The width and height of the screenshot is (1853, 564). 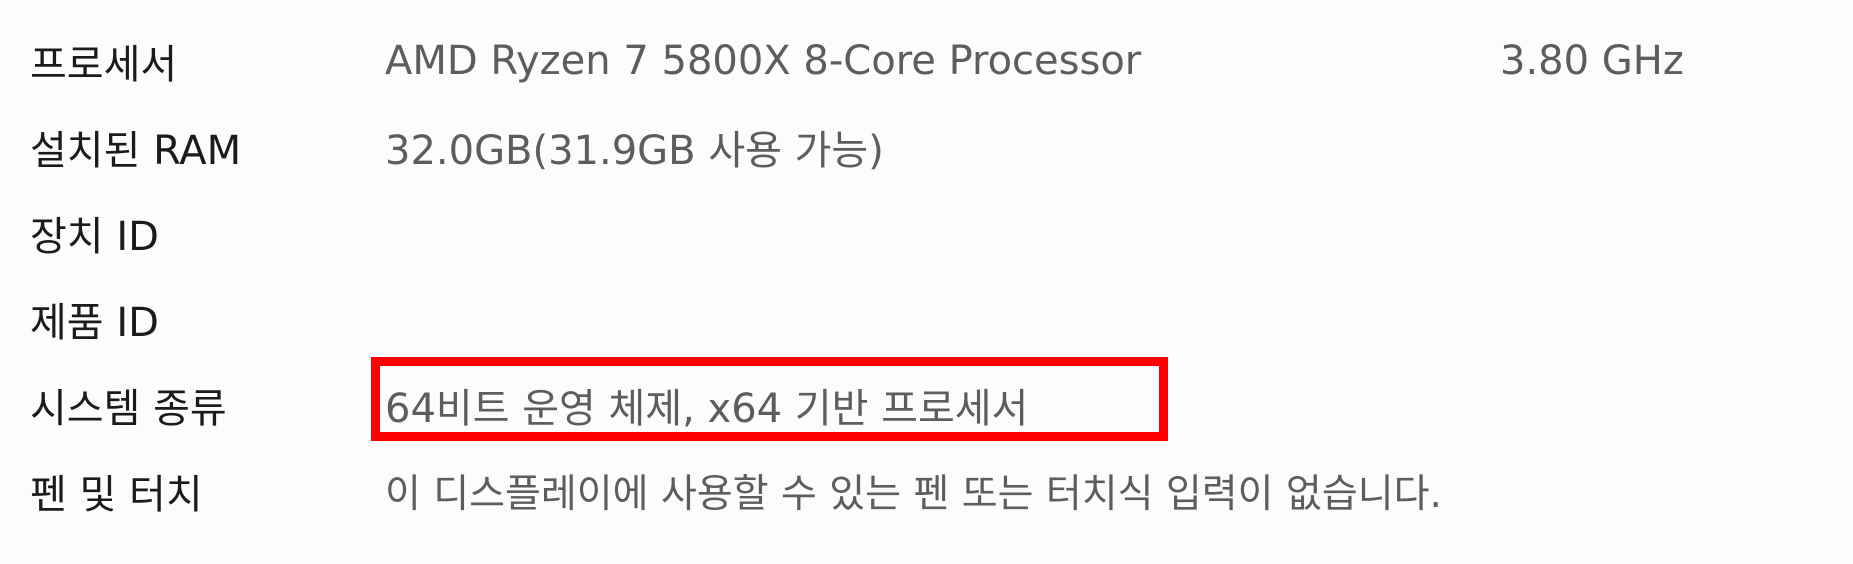 What do you see at coordinates (769, 399) in the screenshot?
I see `system-type-highlight-box` at bounding box center [769, 399].